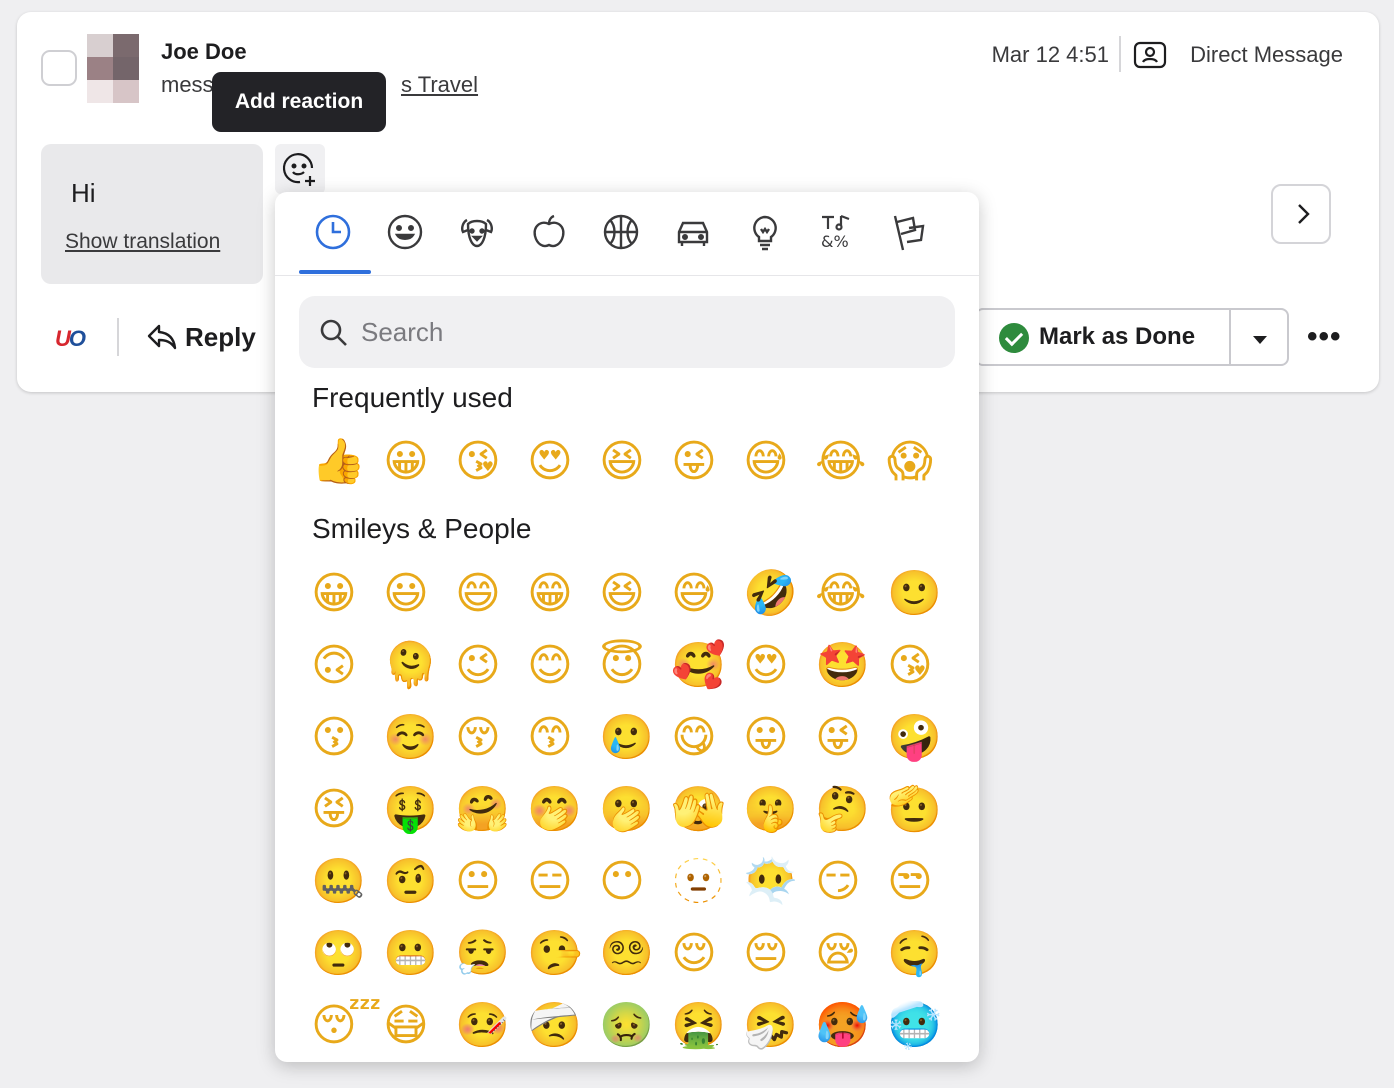 This screenshot has width=1394, height=1088. I want to click on emoji: 🤭, so click(563, 810).